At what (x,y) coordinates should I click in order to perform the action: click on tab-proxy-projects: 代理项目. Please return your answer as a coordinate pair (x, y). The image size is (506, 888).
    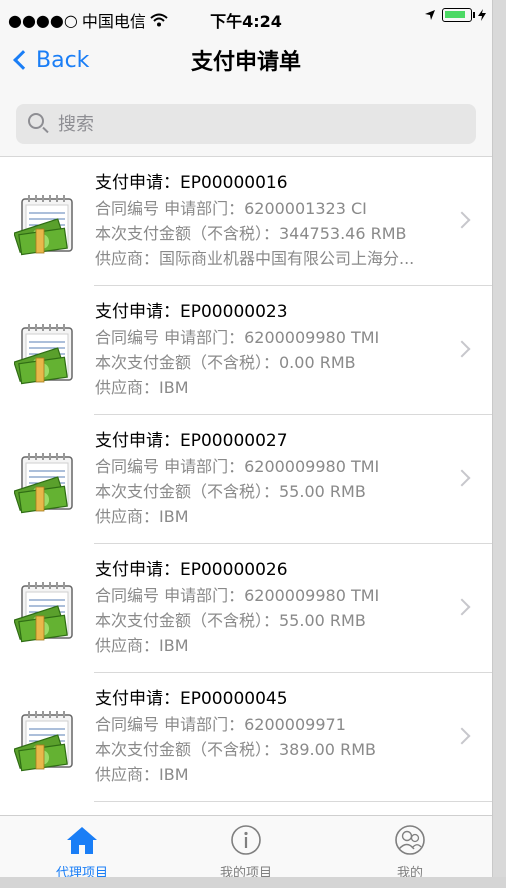
    Looking at the image, I should click on (82, 848).